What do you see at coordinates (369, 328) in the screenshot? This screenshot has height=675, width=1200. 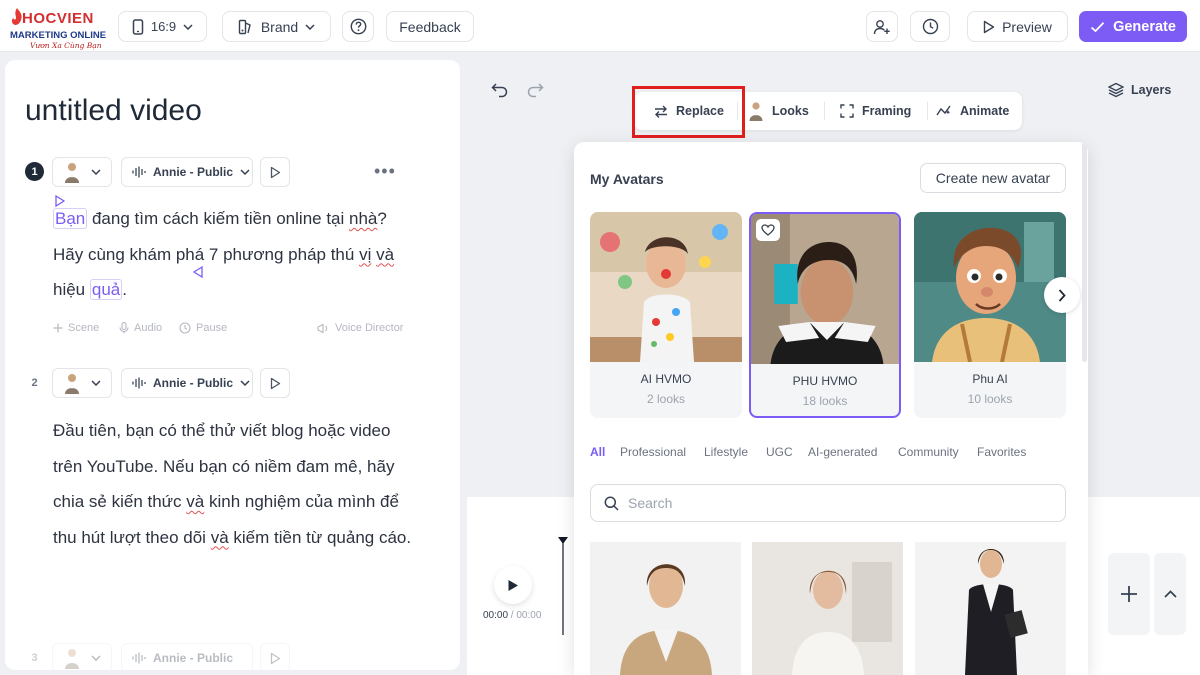 I see `voice-director-label: Voice Director` at bounding box center [369, 328].